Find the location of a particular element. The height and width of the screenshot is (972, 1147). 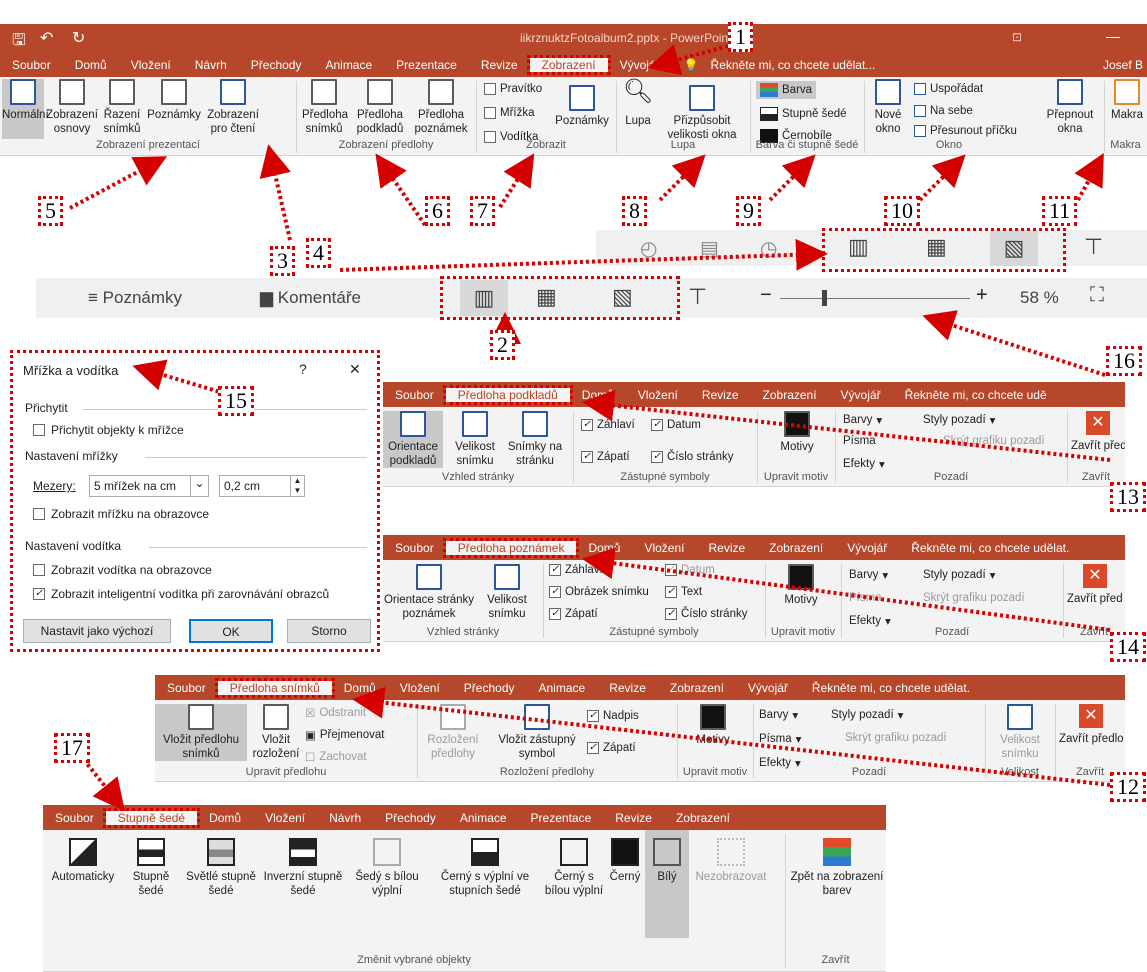

callout-5: 5 is located at coordinates (50, 211).